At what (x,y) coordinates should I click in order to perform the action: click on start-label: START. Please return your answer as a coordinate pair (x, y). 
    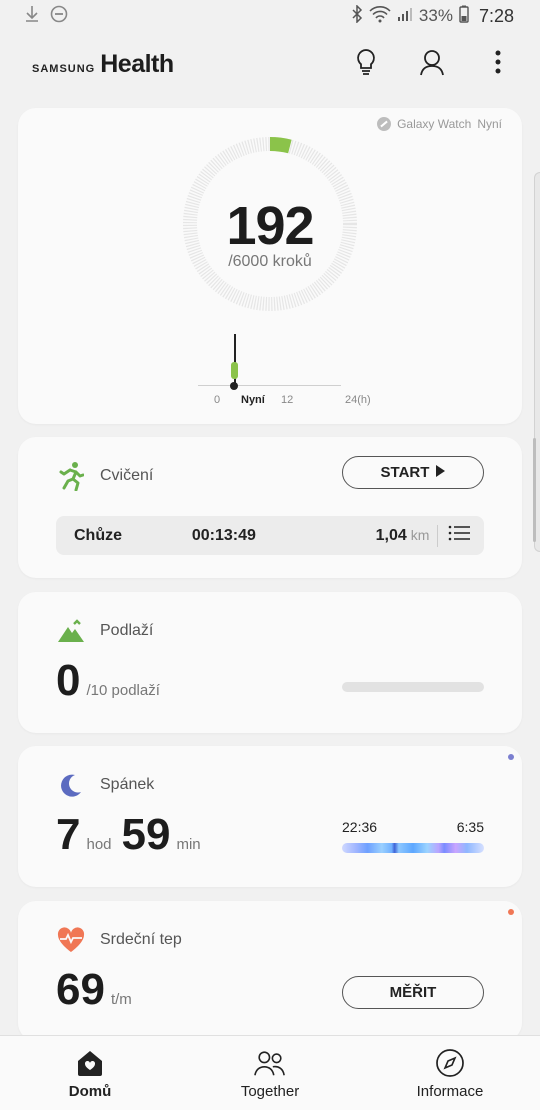
    Looking at the image, I should click on (405, 472).